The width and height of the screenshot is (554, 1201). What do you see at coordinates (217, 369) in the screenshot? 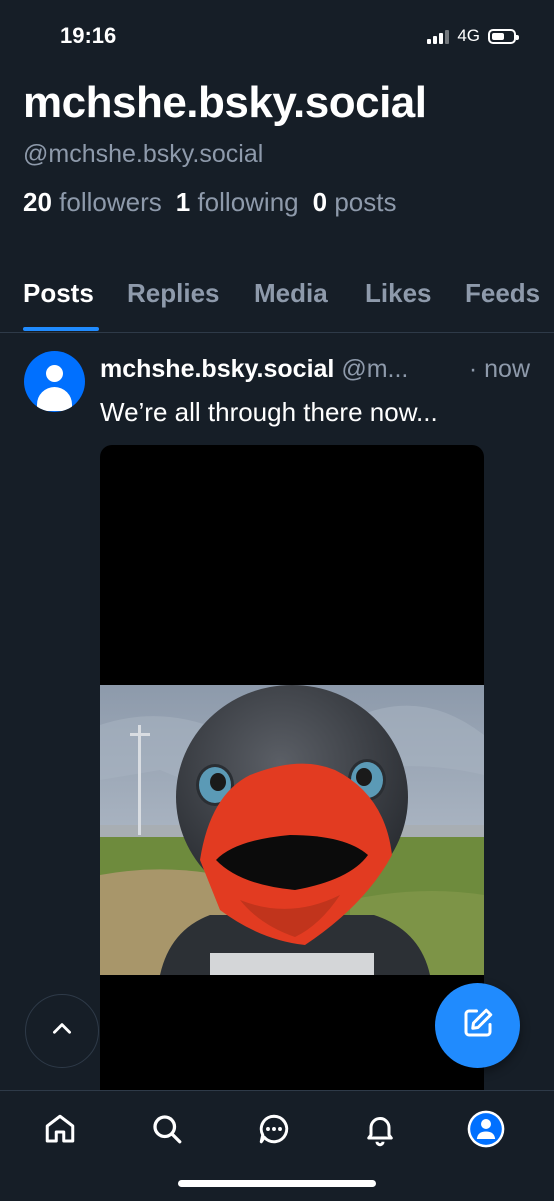
I see `post-author: mchshe.bsky.social` at bounding box center [217, 369].